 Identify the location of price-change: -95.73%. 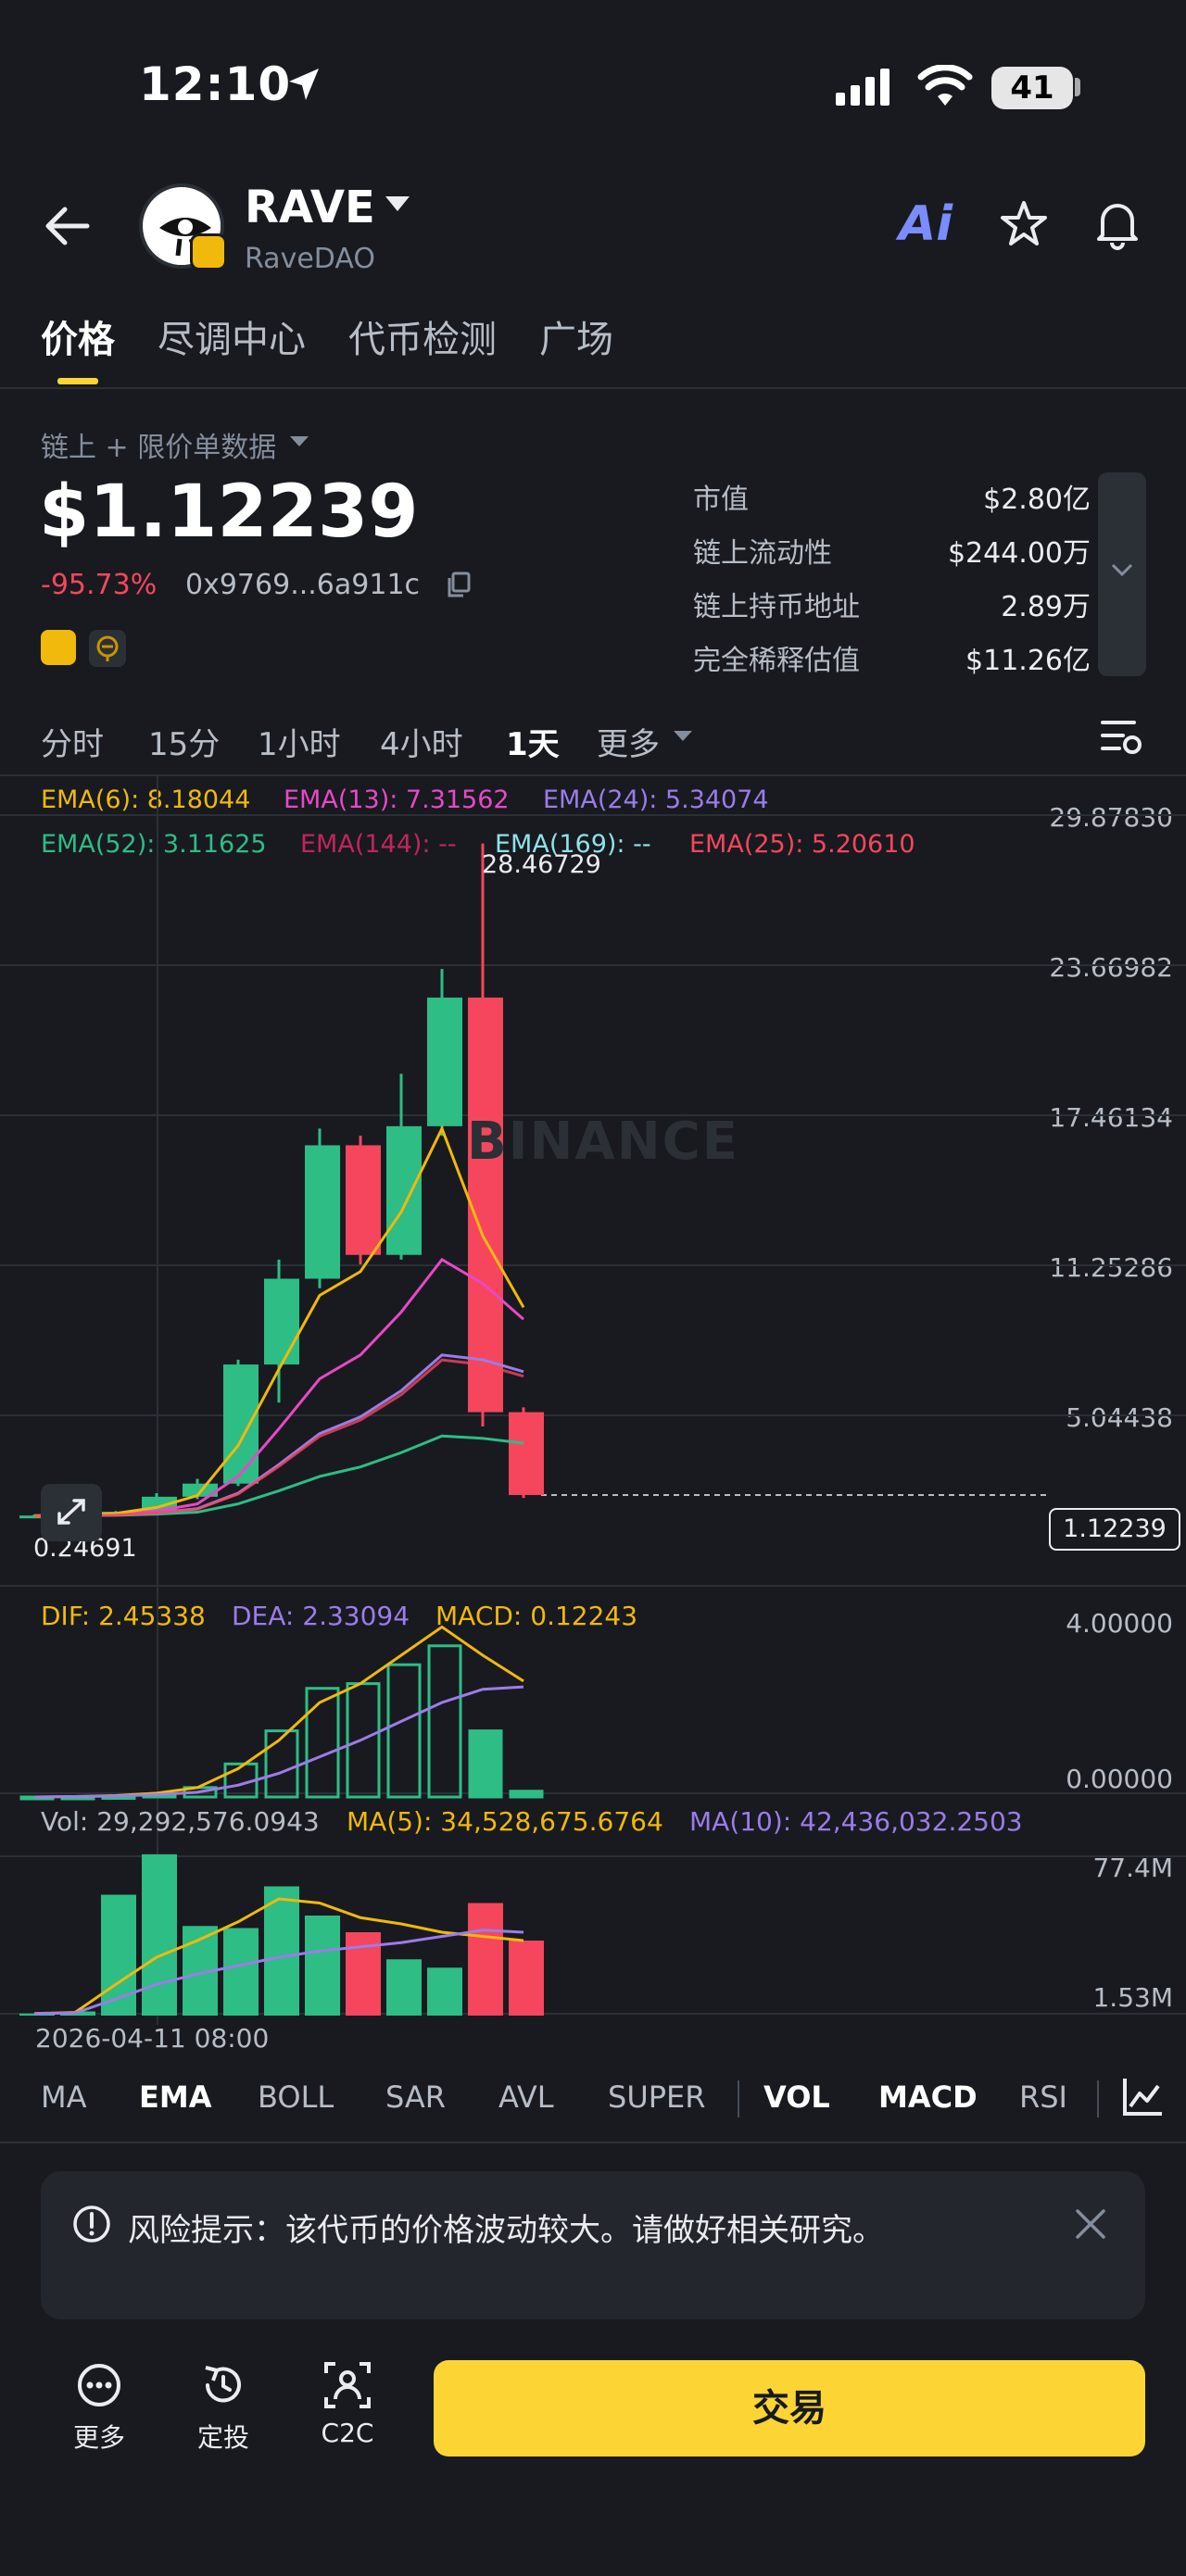
(99, 585).